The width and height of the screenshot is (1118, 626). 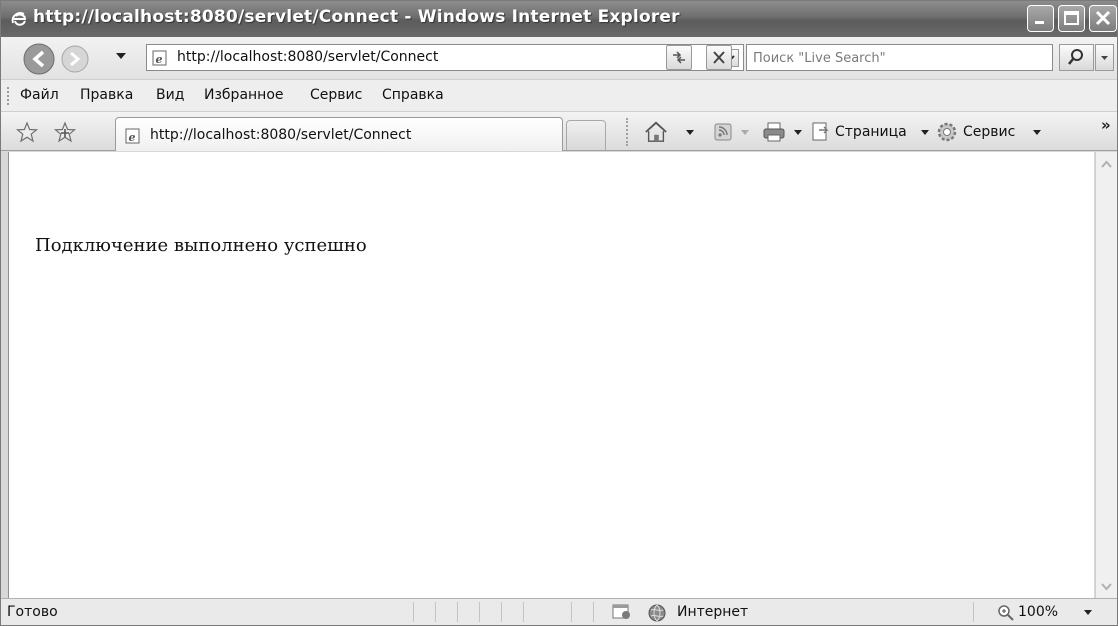 What do you see at coordinates (32, 612) in the screenshot?
I see `status-text: Готово` at bounding box center [32, 612].